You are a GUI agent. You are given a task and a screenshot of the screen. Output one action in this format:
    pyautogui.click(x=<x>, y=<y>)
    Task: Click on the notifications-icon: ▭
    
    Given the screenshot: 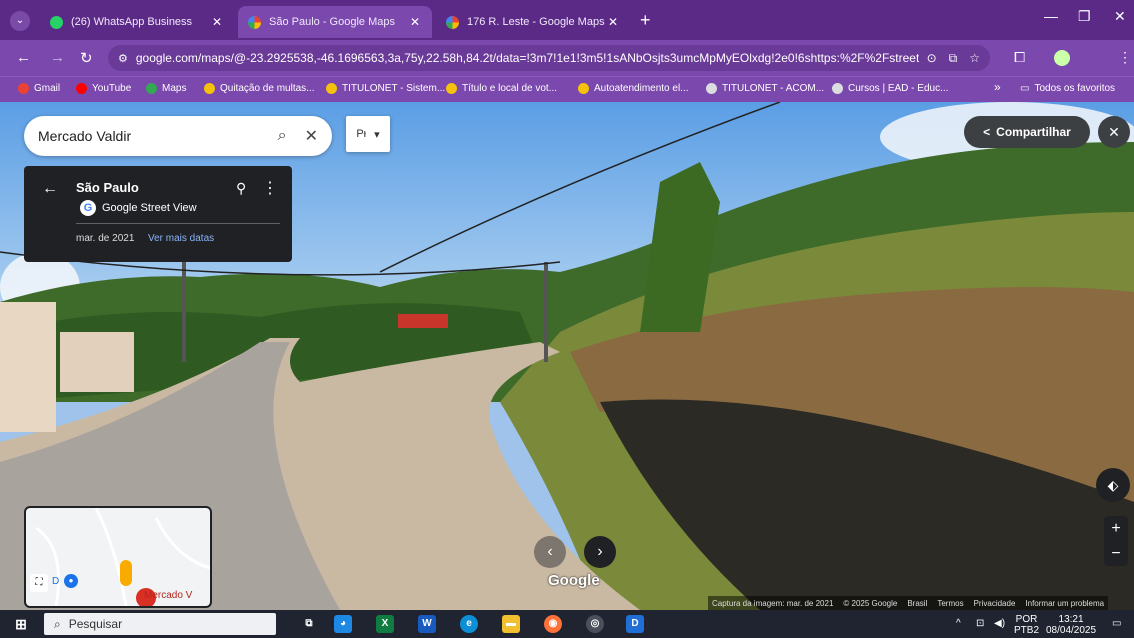 What is the action you would take?
    pyautogui.click(x=1116, y=623)
    